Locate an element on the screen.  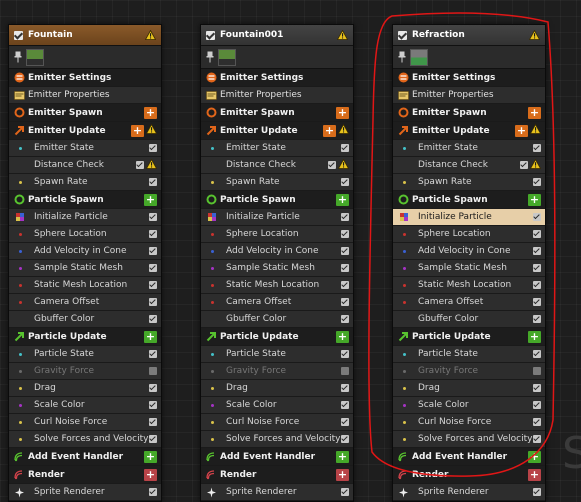
stack-group-header: Emitter Settings is located at coordinates (469, 78).